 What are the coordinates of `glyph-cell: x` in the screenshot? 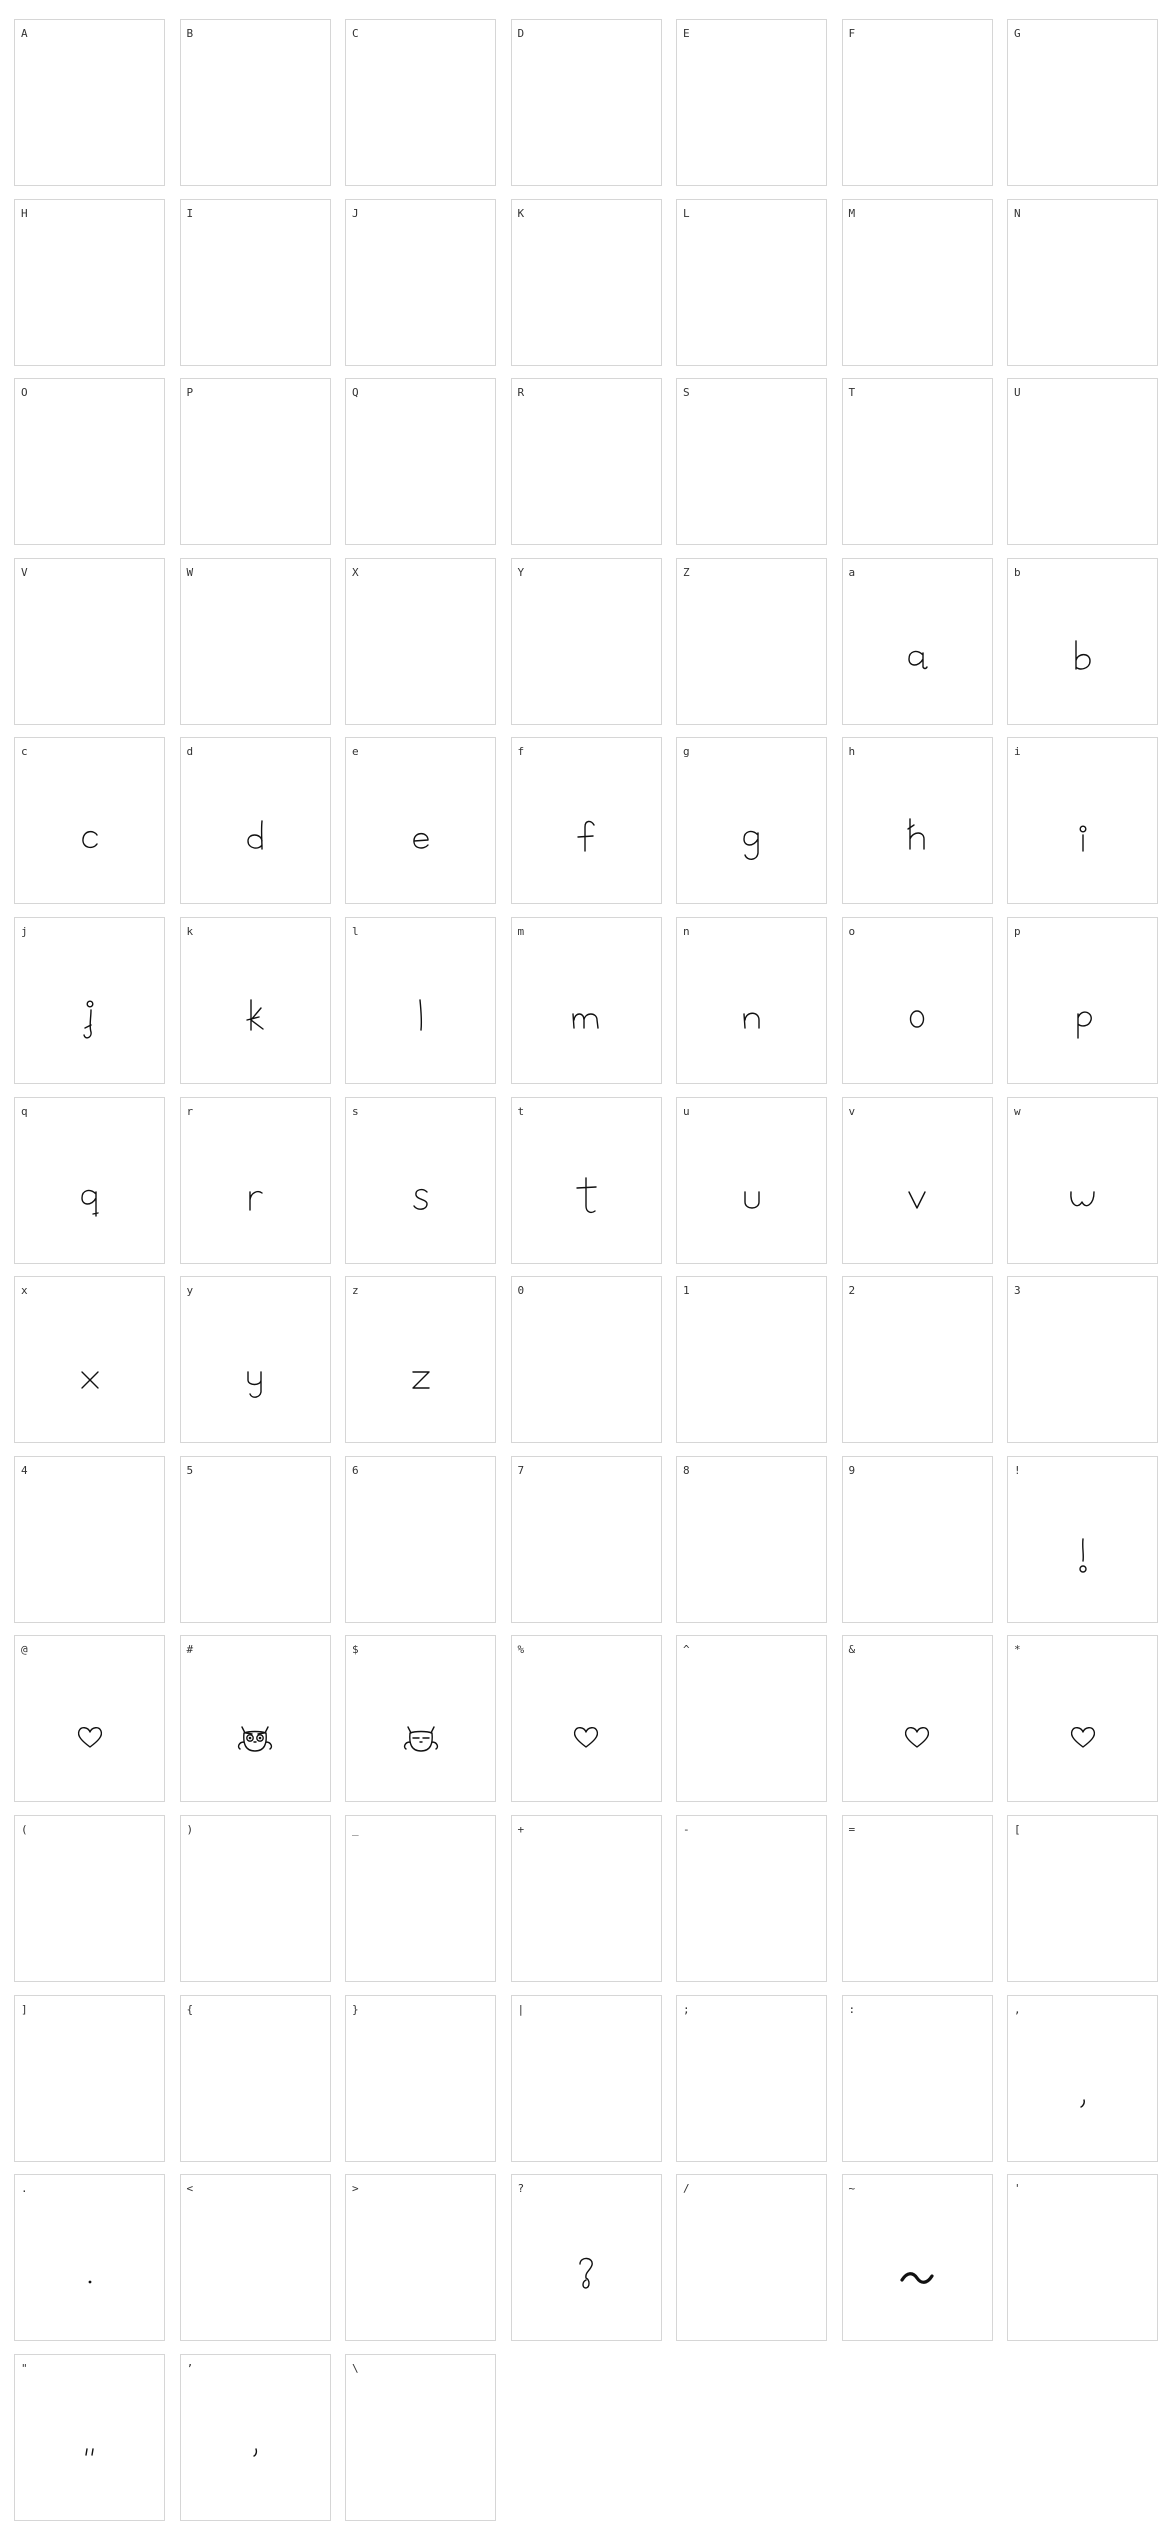 It's located at (89, 1360).